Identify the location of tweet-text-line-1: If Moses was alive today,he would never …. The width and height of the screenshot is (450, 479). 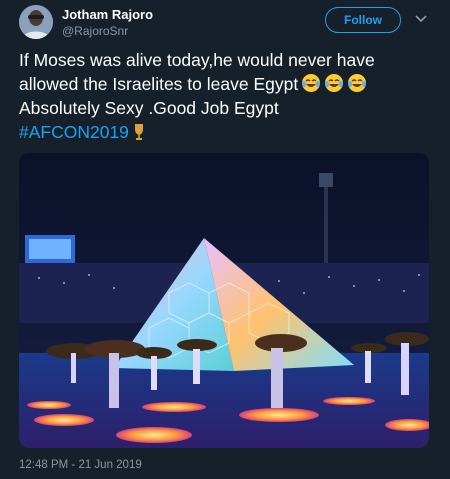
(197, 60).